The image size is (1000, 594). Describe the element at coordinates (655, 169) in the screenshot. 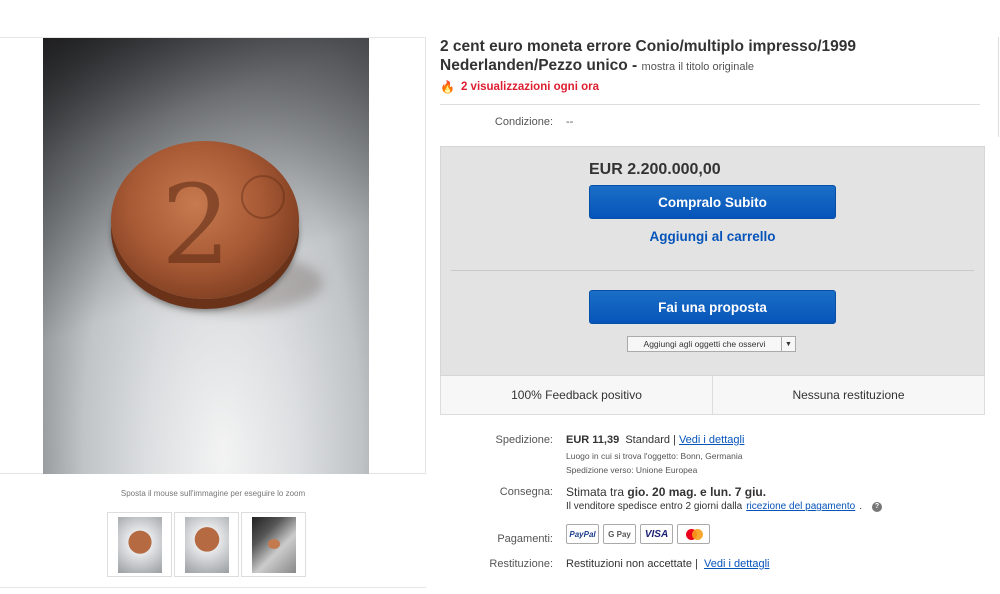

I see `price: EUR 2.200.000,00` at that location.